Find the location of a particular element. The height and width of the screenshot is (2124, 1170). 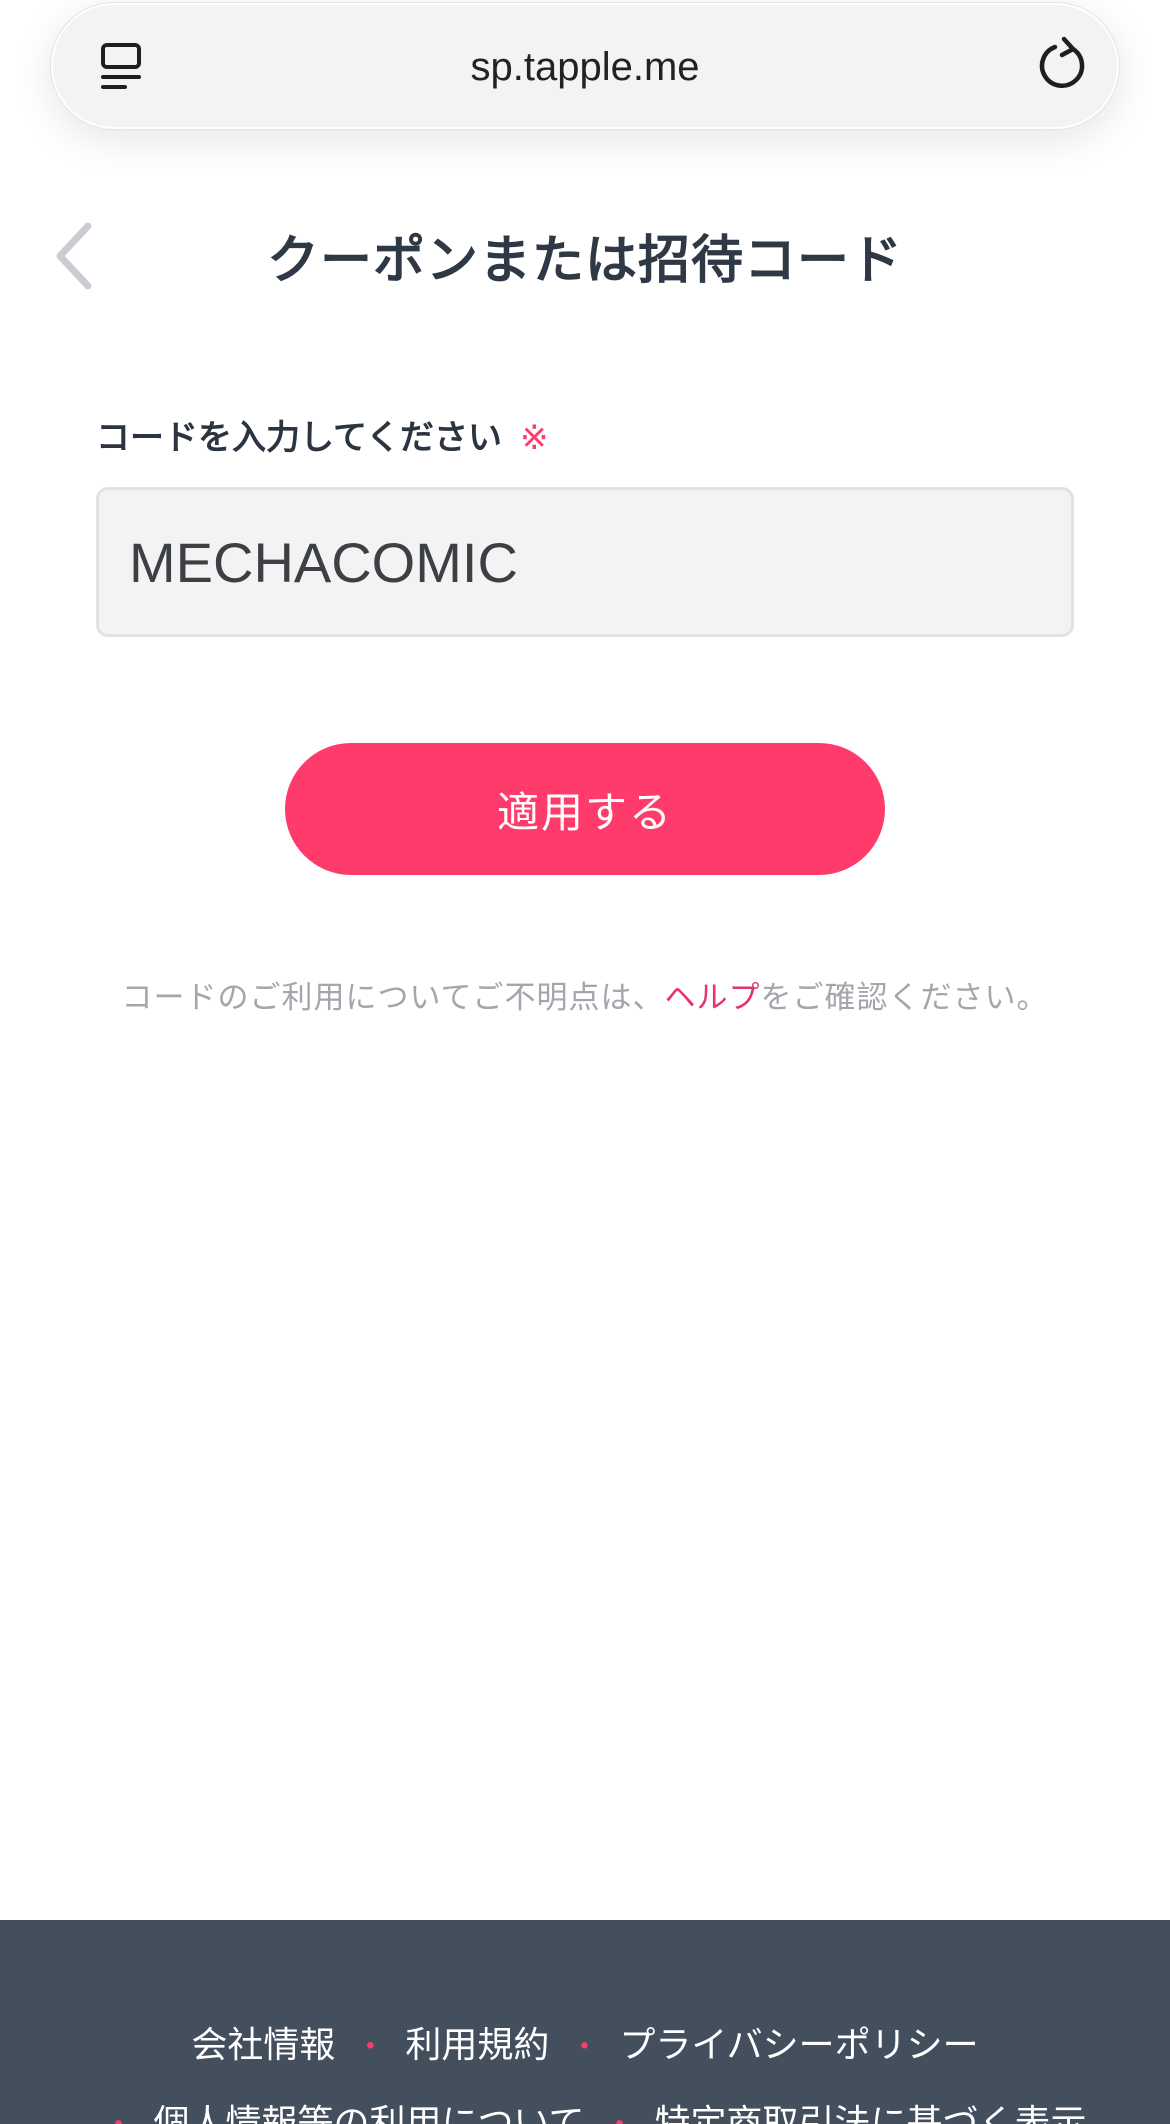

help-note: コードのご利用についてご不明点は、ヘルプをご確認ください。 is located at coordinates (585, 994).